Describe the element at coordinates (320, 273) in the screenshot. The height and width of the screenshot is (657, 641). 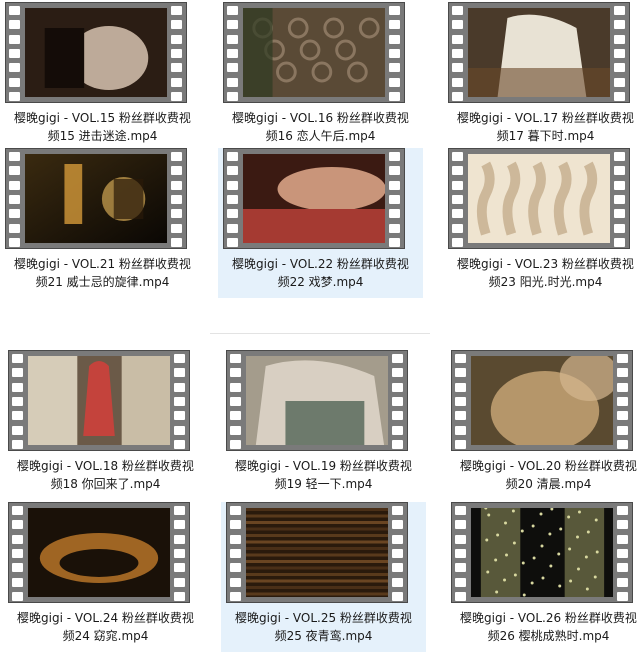
I see `file-name-label: 樱晚gigi - VOL.22 粉丝群收费视 频22 戏梦.mp4` at that location.